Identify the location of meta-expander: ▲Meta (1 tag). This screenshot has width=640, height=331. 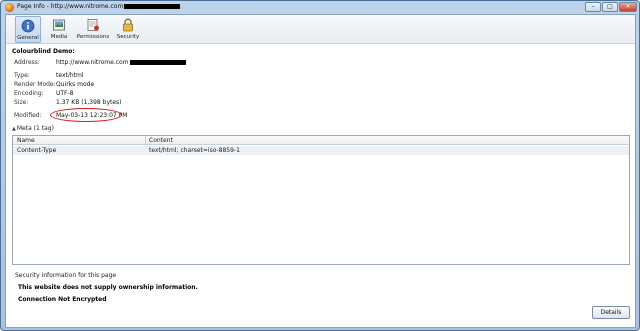
(33, 128).